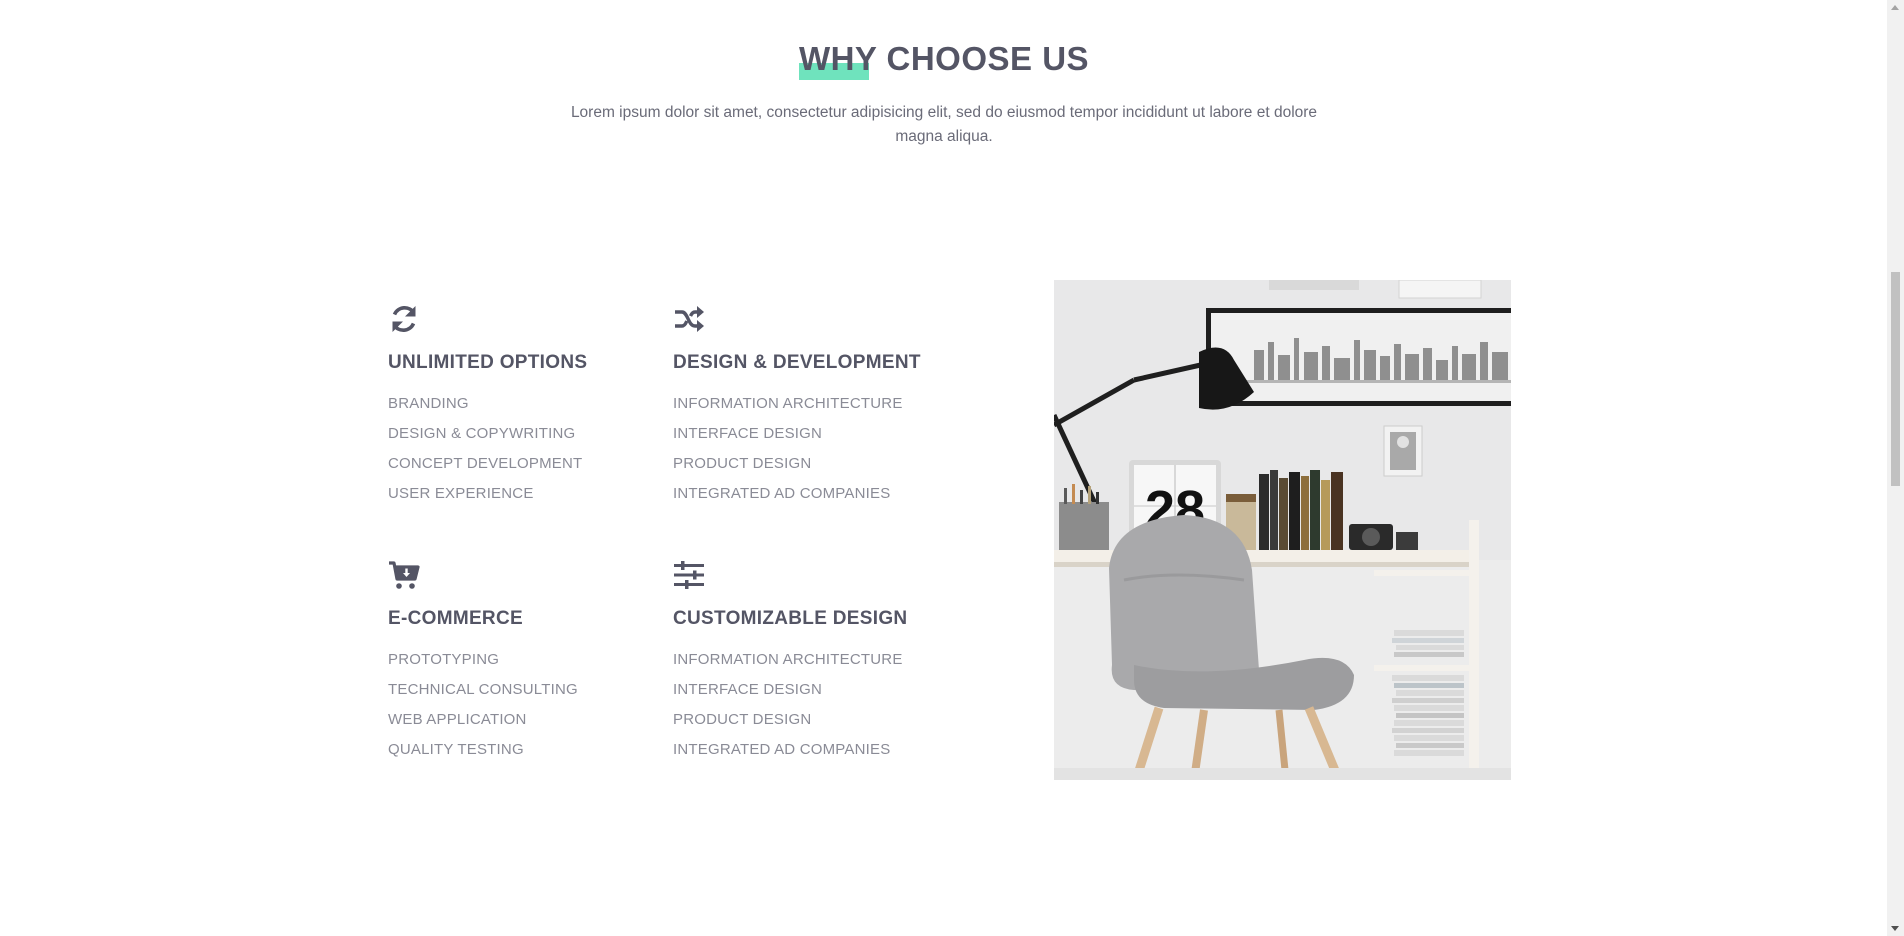  I want to click on list-item: WEB APPLICATION, so click(457, 719).